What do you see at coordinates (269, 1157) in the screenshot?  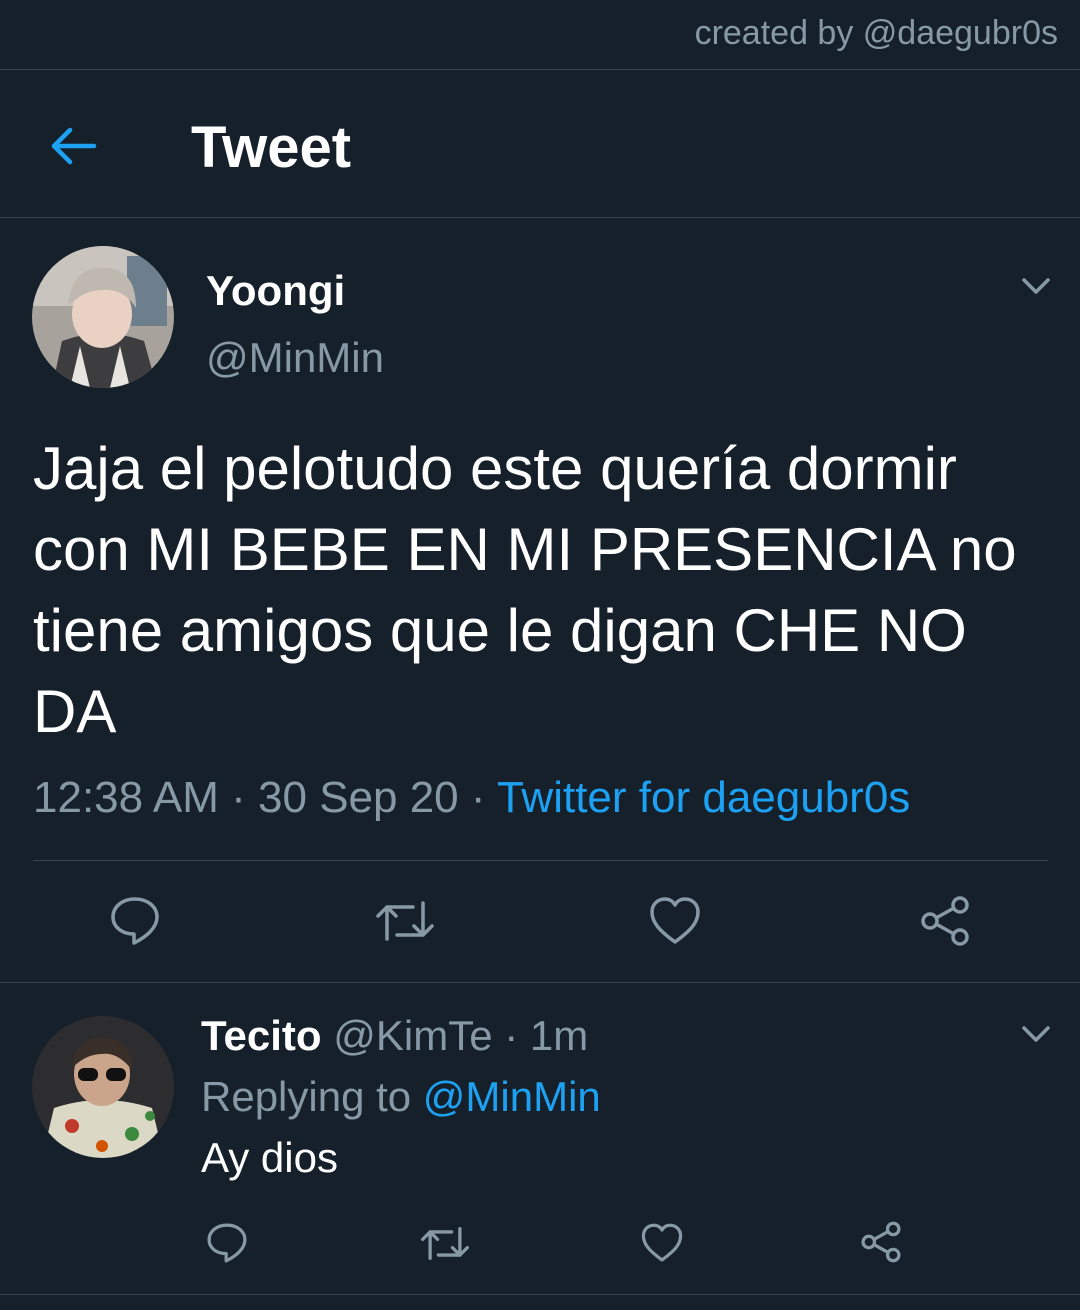 I see `reply-text: Ay dios` at bounding box center [269, 1157].